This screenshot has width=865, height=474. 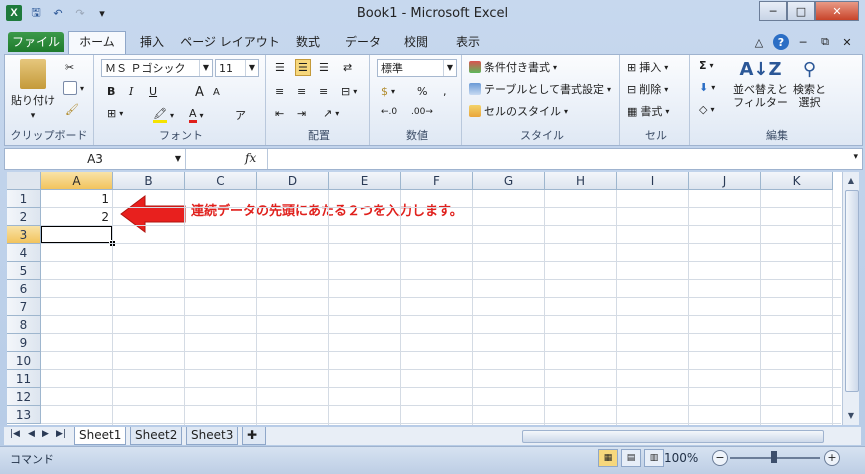 What do you see at coordinates (33, 90) in the screenshot?
I see `paste-button: 貼り付け ▾` at bounding box center [33, 90].